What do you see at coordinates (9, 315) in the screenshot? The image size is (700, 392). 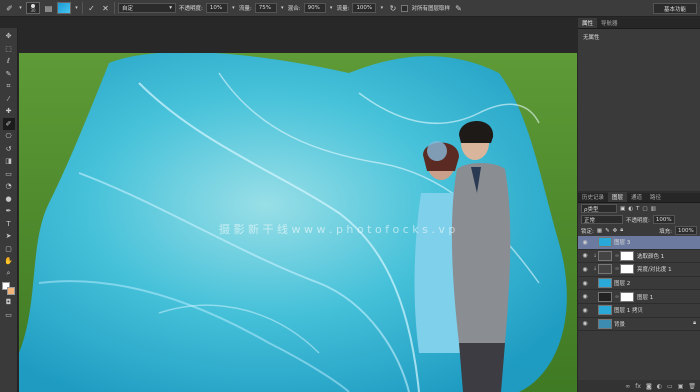 I see `screen-mode-icon: ▭` at bounding box center [9, 315].